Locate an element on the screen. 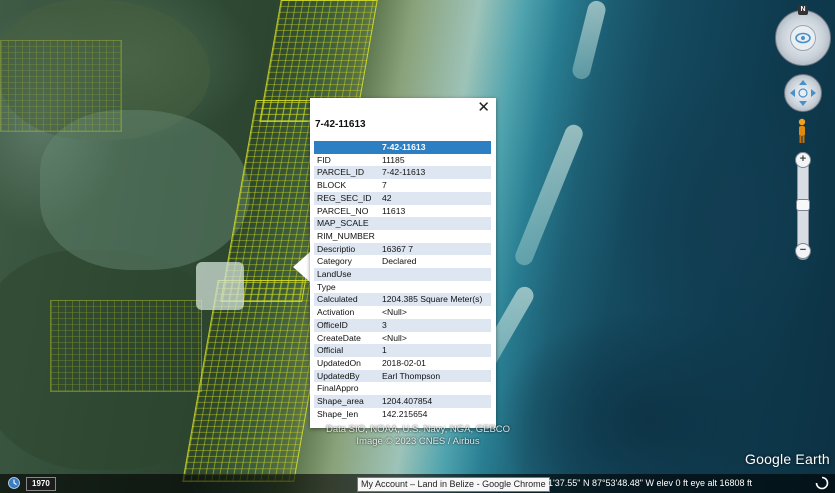  table-header: 7-42-11613 is located at coordinates (435, 147).